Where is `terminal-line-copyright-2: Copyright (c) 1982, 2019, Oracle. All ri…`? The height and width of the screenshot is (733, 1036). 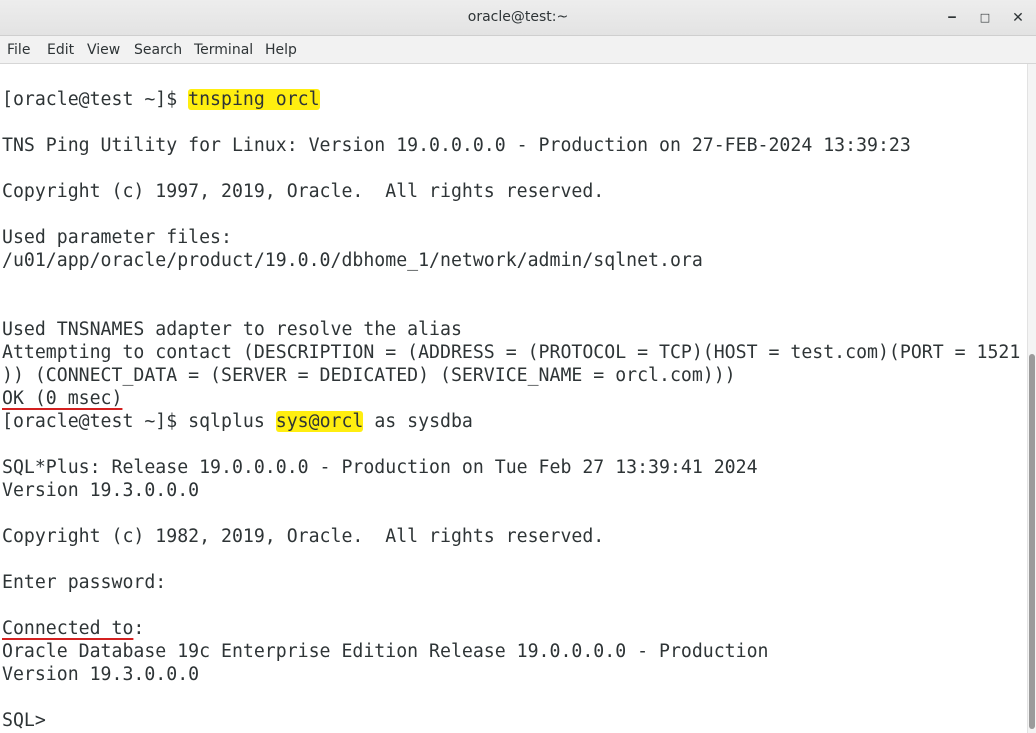
terminal-line-copyright-2: Copyright (c) 1982, 2019, Oracle. All ri… is located at coordinates (303, 536).